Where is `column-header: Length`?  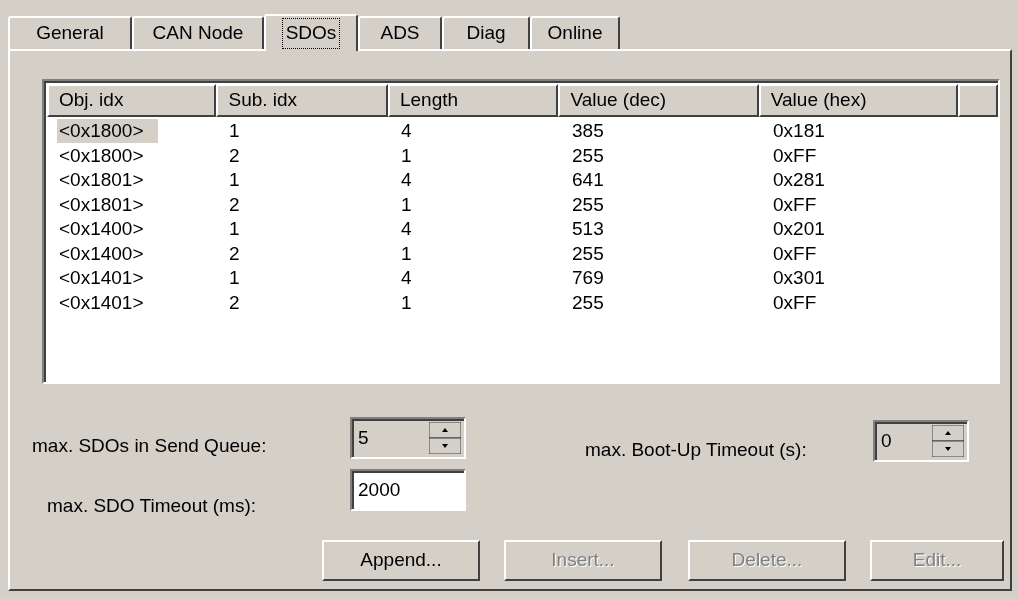
column-header: Length is located at coordinates (473, 100).